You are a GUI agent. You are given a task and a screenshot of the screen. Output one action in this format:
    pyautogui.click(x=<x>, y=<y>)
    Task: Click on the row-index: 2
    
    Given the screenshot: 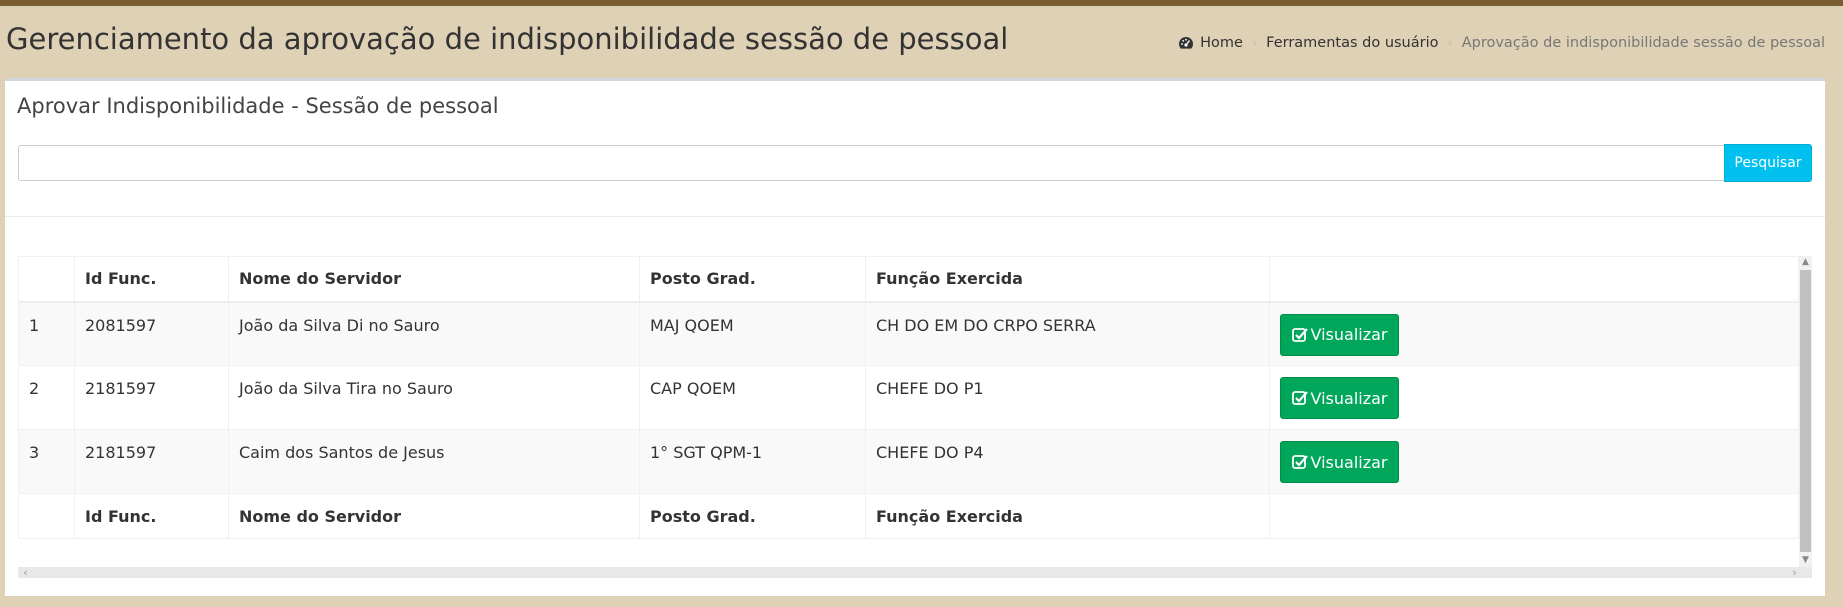 What is the action you would take?
    pyautogui.click(x=46, y=397)
    